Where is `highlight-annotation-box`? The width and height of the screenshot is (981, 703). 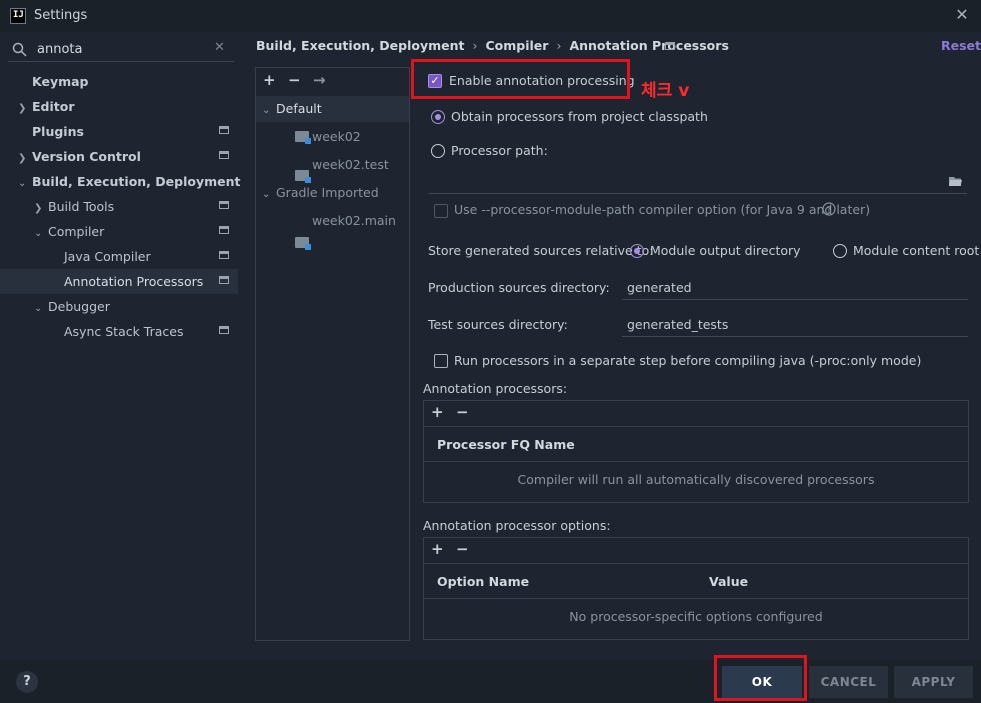 highlight-annotation-box is located at coordinates (520, 79).